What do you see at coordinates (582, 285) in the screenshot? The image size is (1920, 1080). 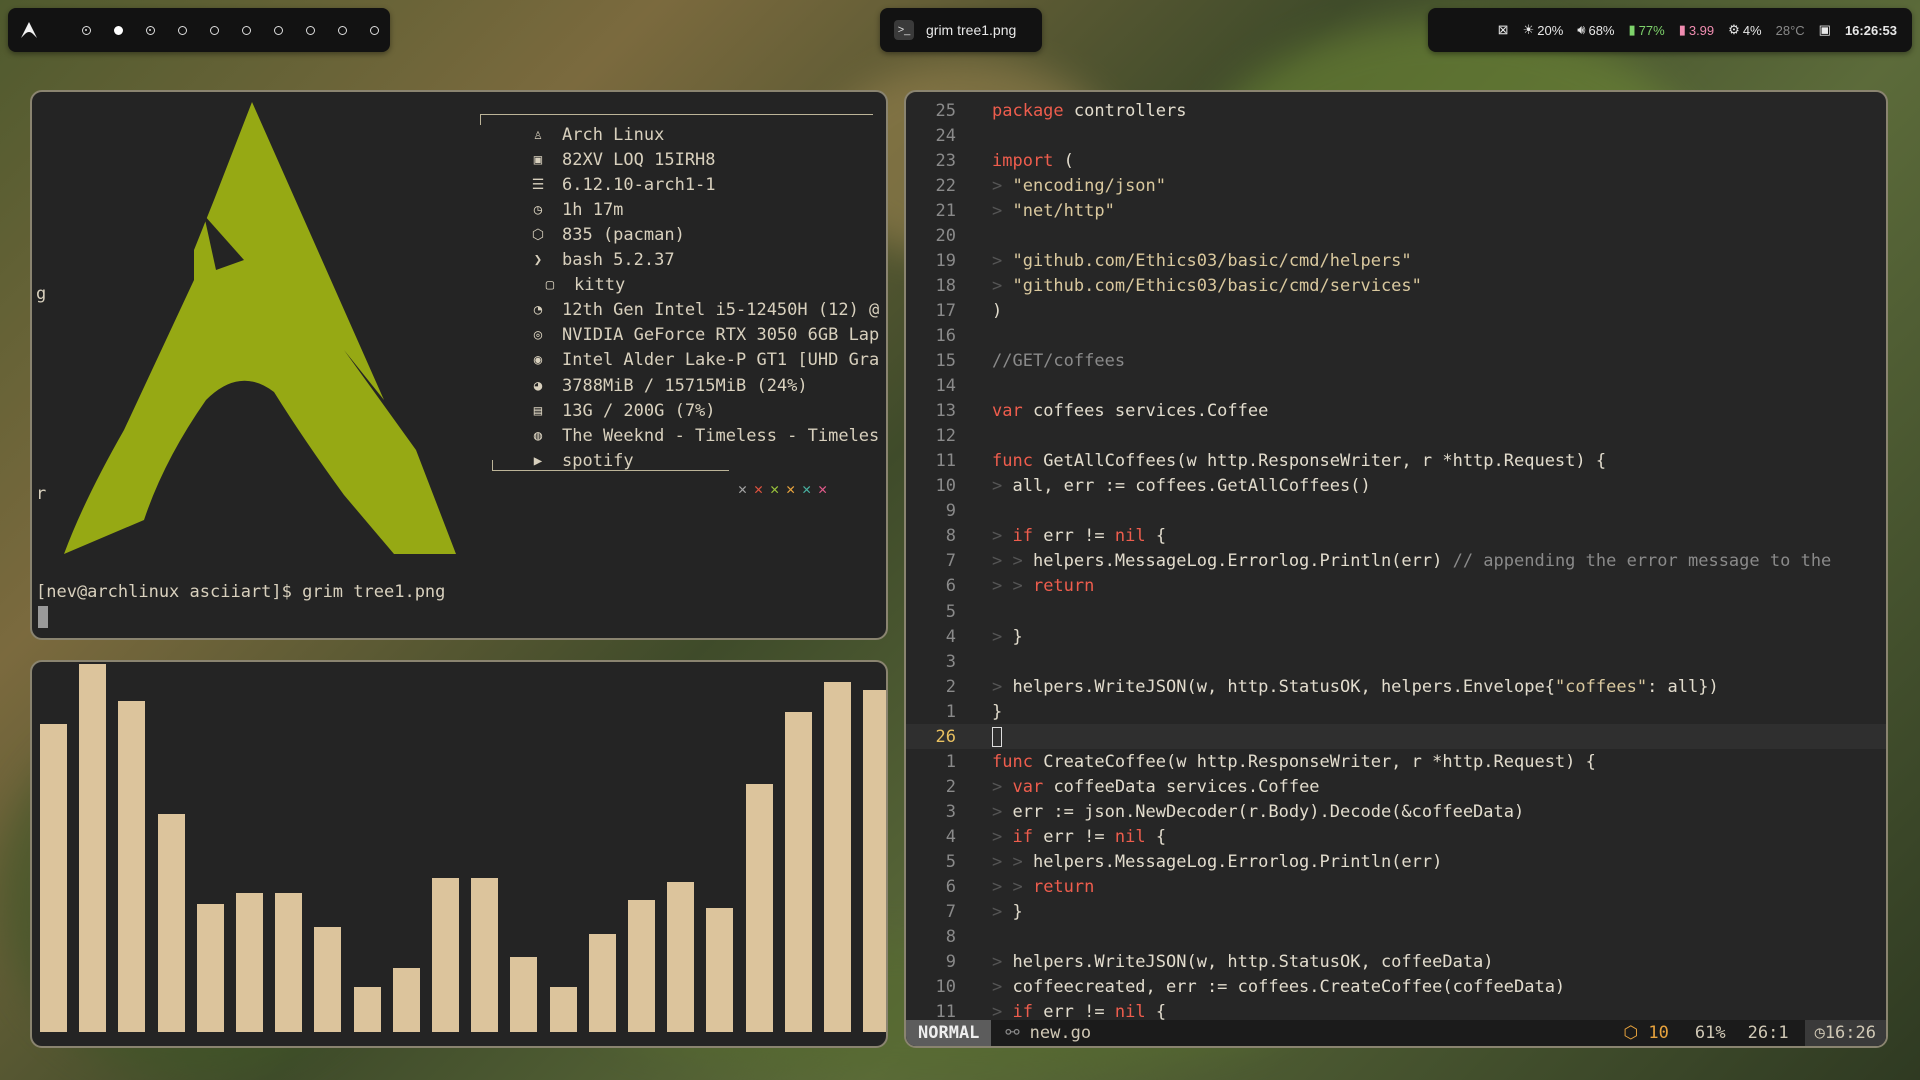 I see `info-row: ▢ kitty` at bounding box center [582, 285].